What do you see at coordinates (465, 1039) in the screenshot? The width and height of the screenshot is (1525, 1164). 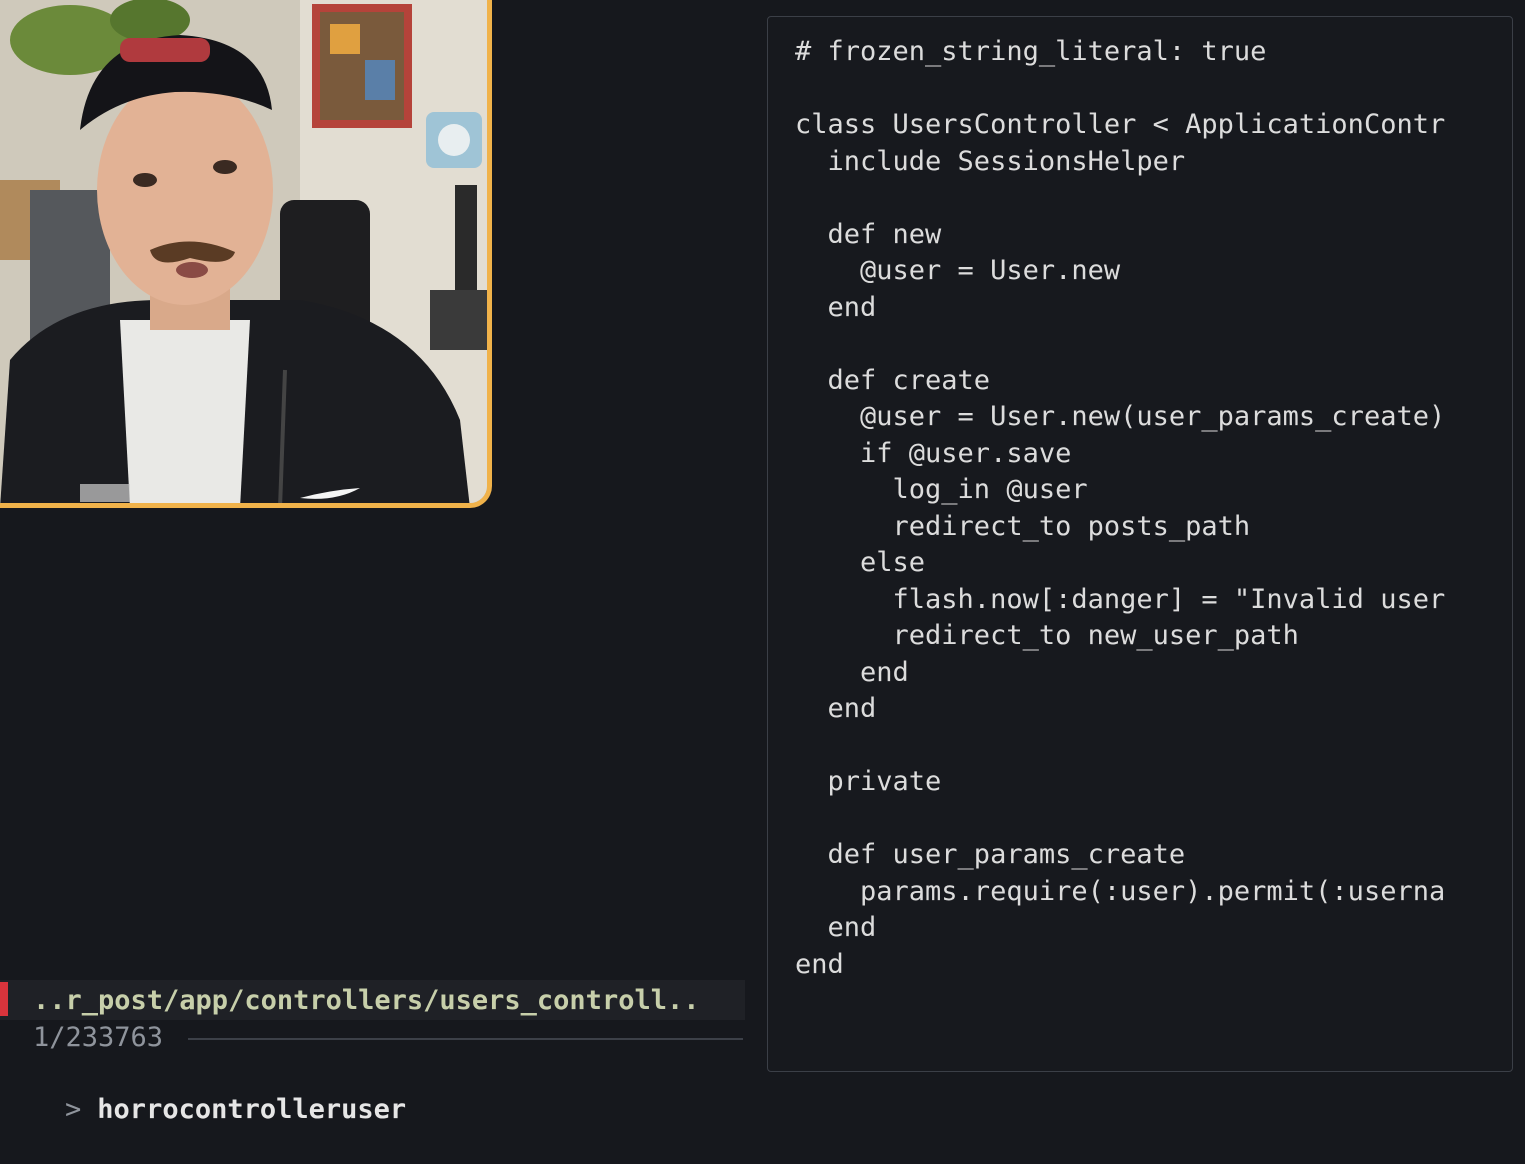 I see `count-divider` at bounding box center [465, 1039].